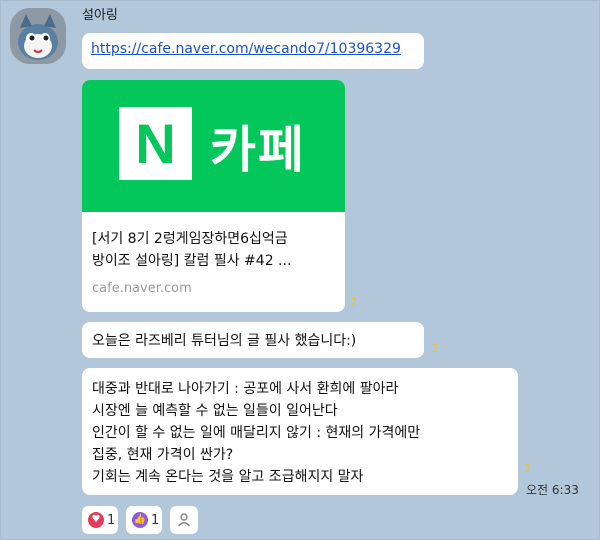 Image resolution: width=600 pixels, height=540 pixels. What do you see at coordinates (246, 49) in the screenshot?
I see `cafe-link: https://cafe.naver.com/wecando7/10396329` at bounding box center [246, 49].